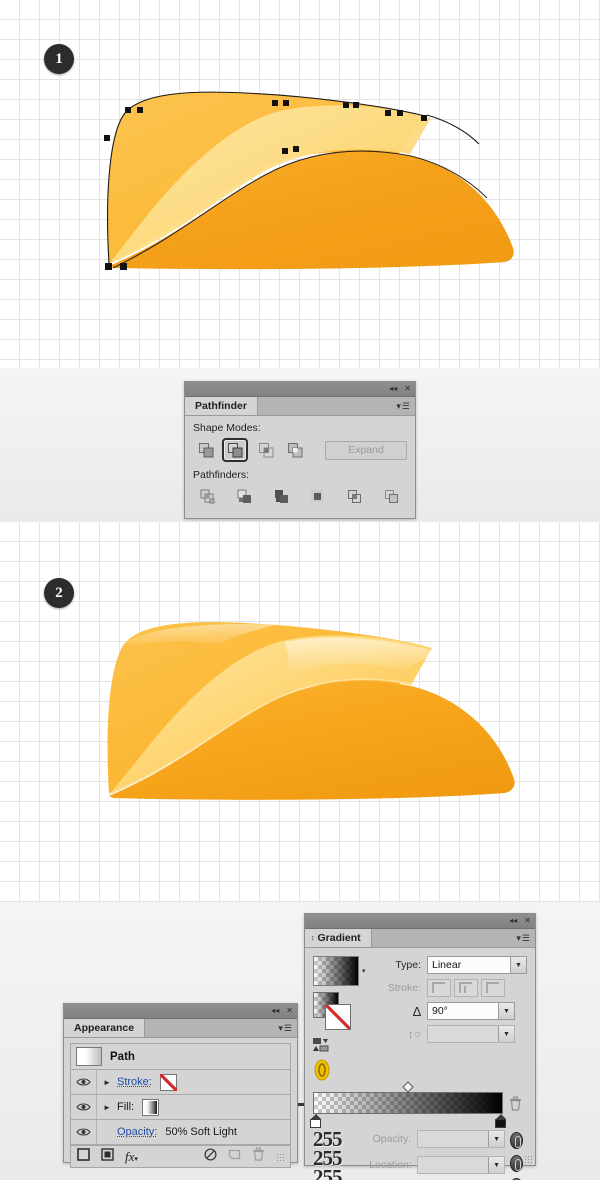  I want to click on aspect-ratio-icon: ↕○, so click(414, 1034).